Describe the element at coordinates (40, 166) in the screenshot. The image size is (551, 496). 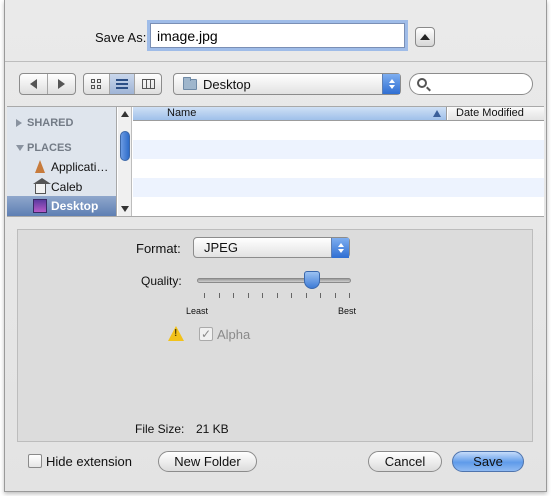
I see `applications-icon` at that location.